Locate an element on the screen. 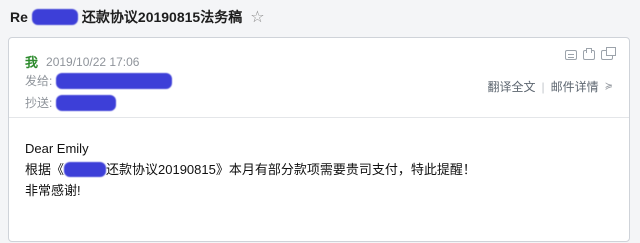  body-line-2-start: 根据《 is located at coordinates (45, 169).